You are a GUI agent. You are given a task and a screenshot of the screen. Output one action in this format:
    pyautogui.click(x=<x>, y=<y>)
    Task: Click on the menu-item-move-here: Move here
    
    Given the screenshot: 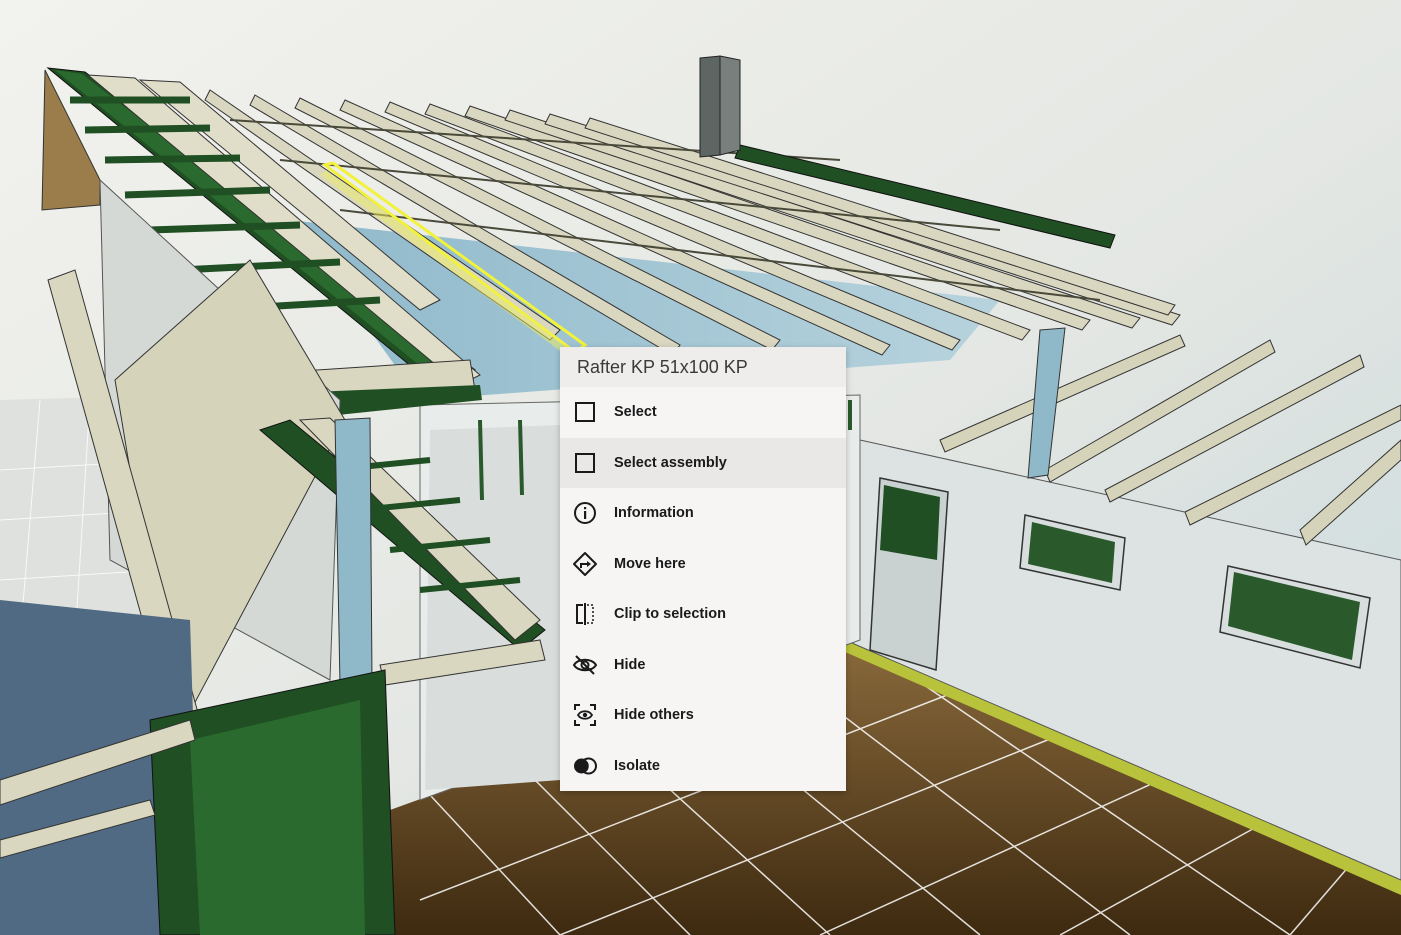 What is the action you would take?
    pyautogui.click(x=703, y=564)
    